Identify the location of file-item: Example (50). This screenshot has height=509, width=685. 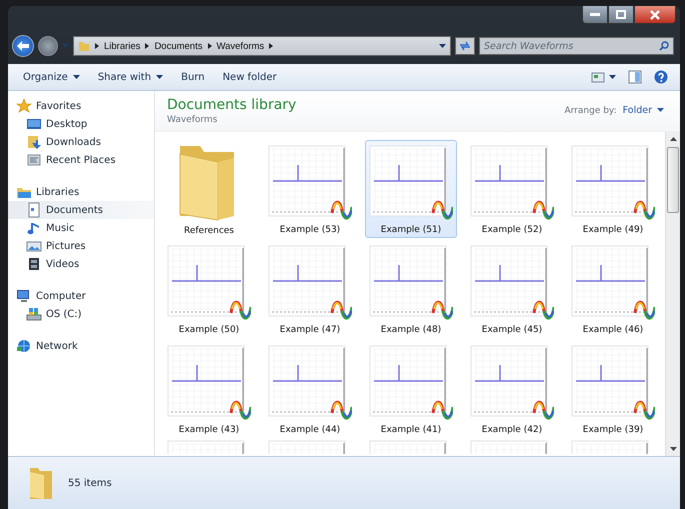
(209, 289).